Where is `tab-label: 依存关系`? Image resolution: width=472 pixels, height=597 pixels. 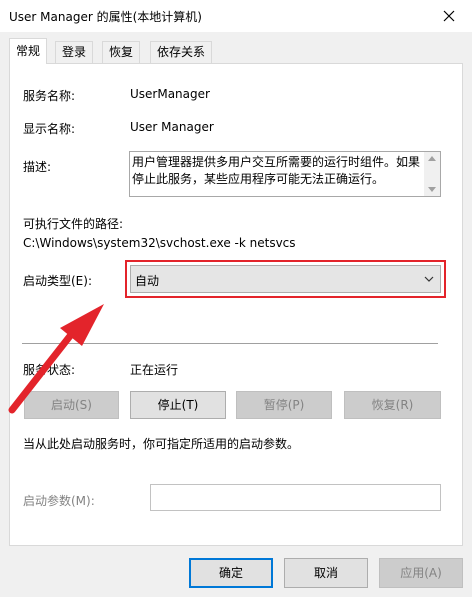
tab-label: 依存关系 is located at coordinates (181, 52).